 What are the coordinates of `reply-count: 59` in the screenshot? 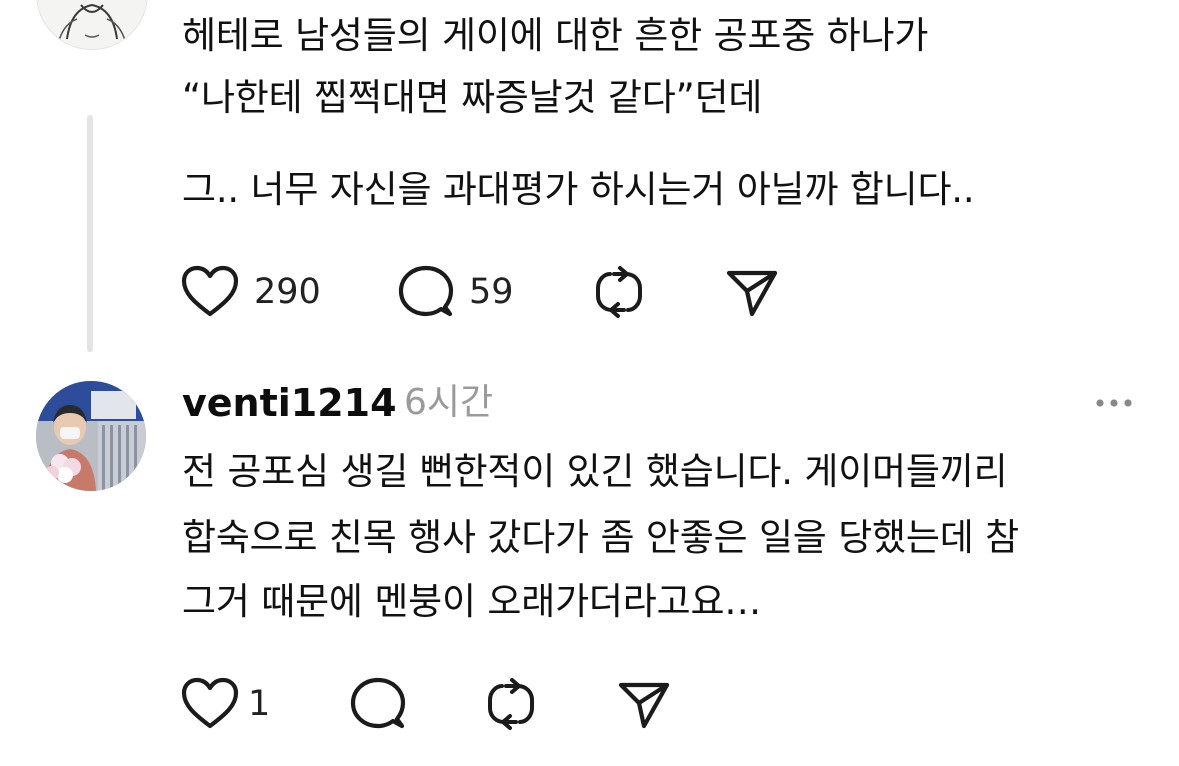 It's located at (491, 292).